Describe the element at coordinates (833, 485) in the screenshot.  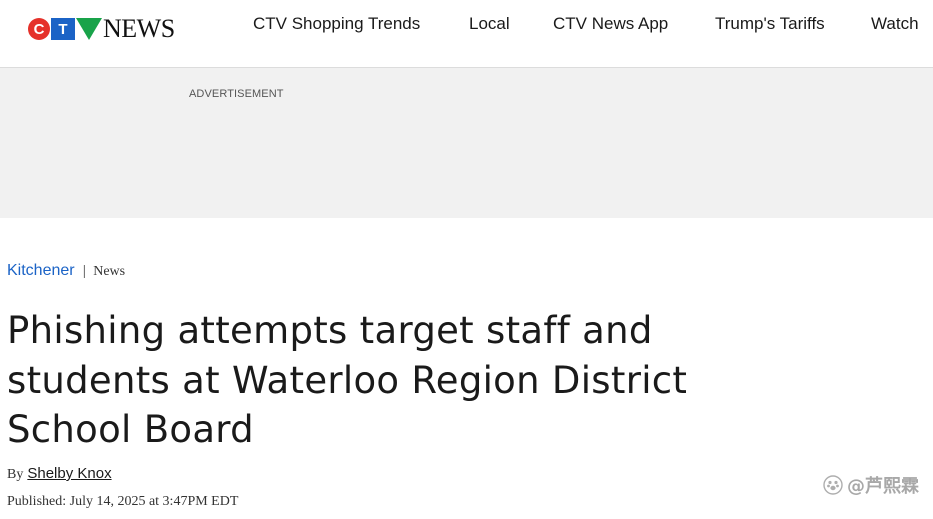
I see `paw-icon` at that location.